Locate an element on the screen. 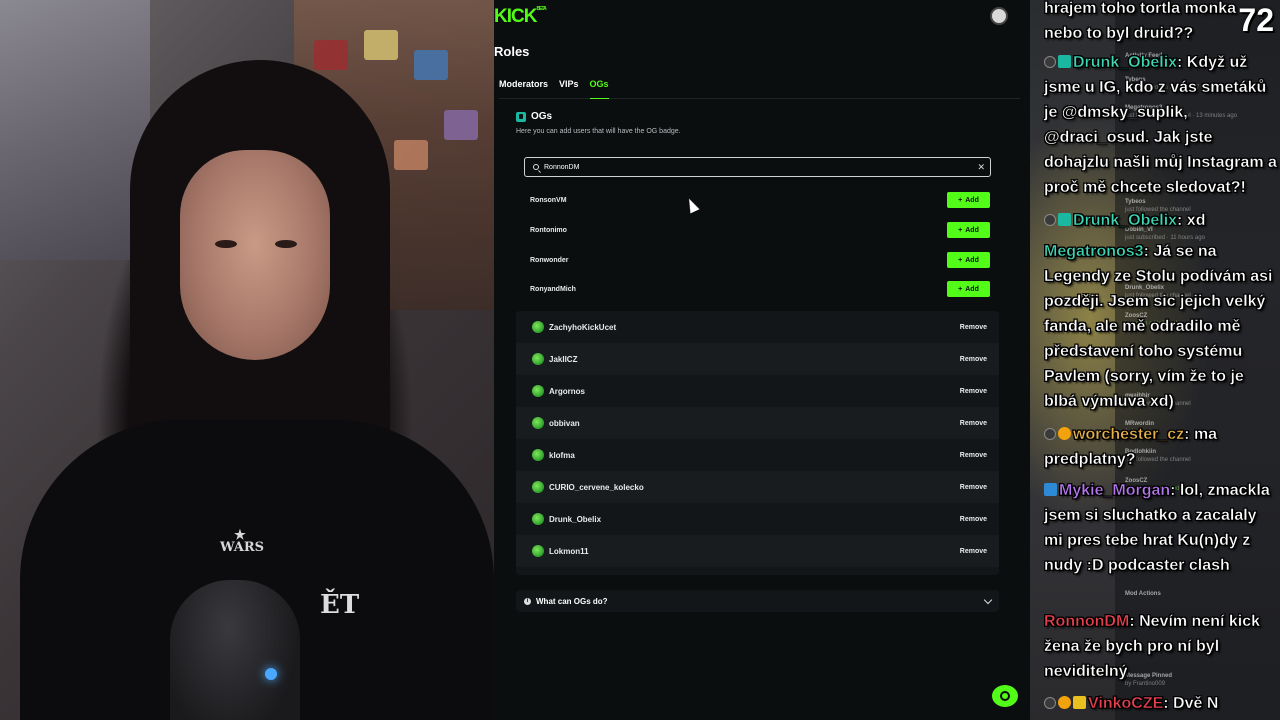 The image size is (1280, 720). support-button is located at coordinates (1005, 696).